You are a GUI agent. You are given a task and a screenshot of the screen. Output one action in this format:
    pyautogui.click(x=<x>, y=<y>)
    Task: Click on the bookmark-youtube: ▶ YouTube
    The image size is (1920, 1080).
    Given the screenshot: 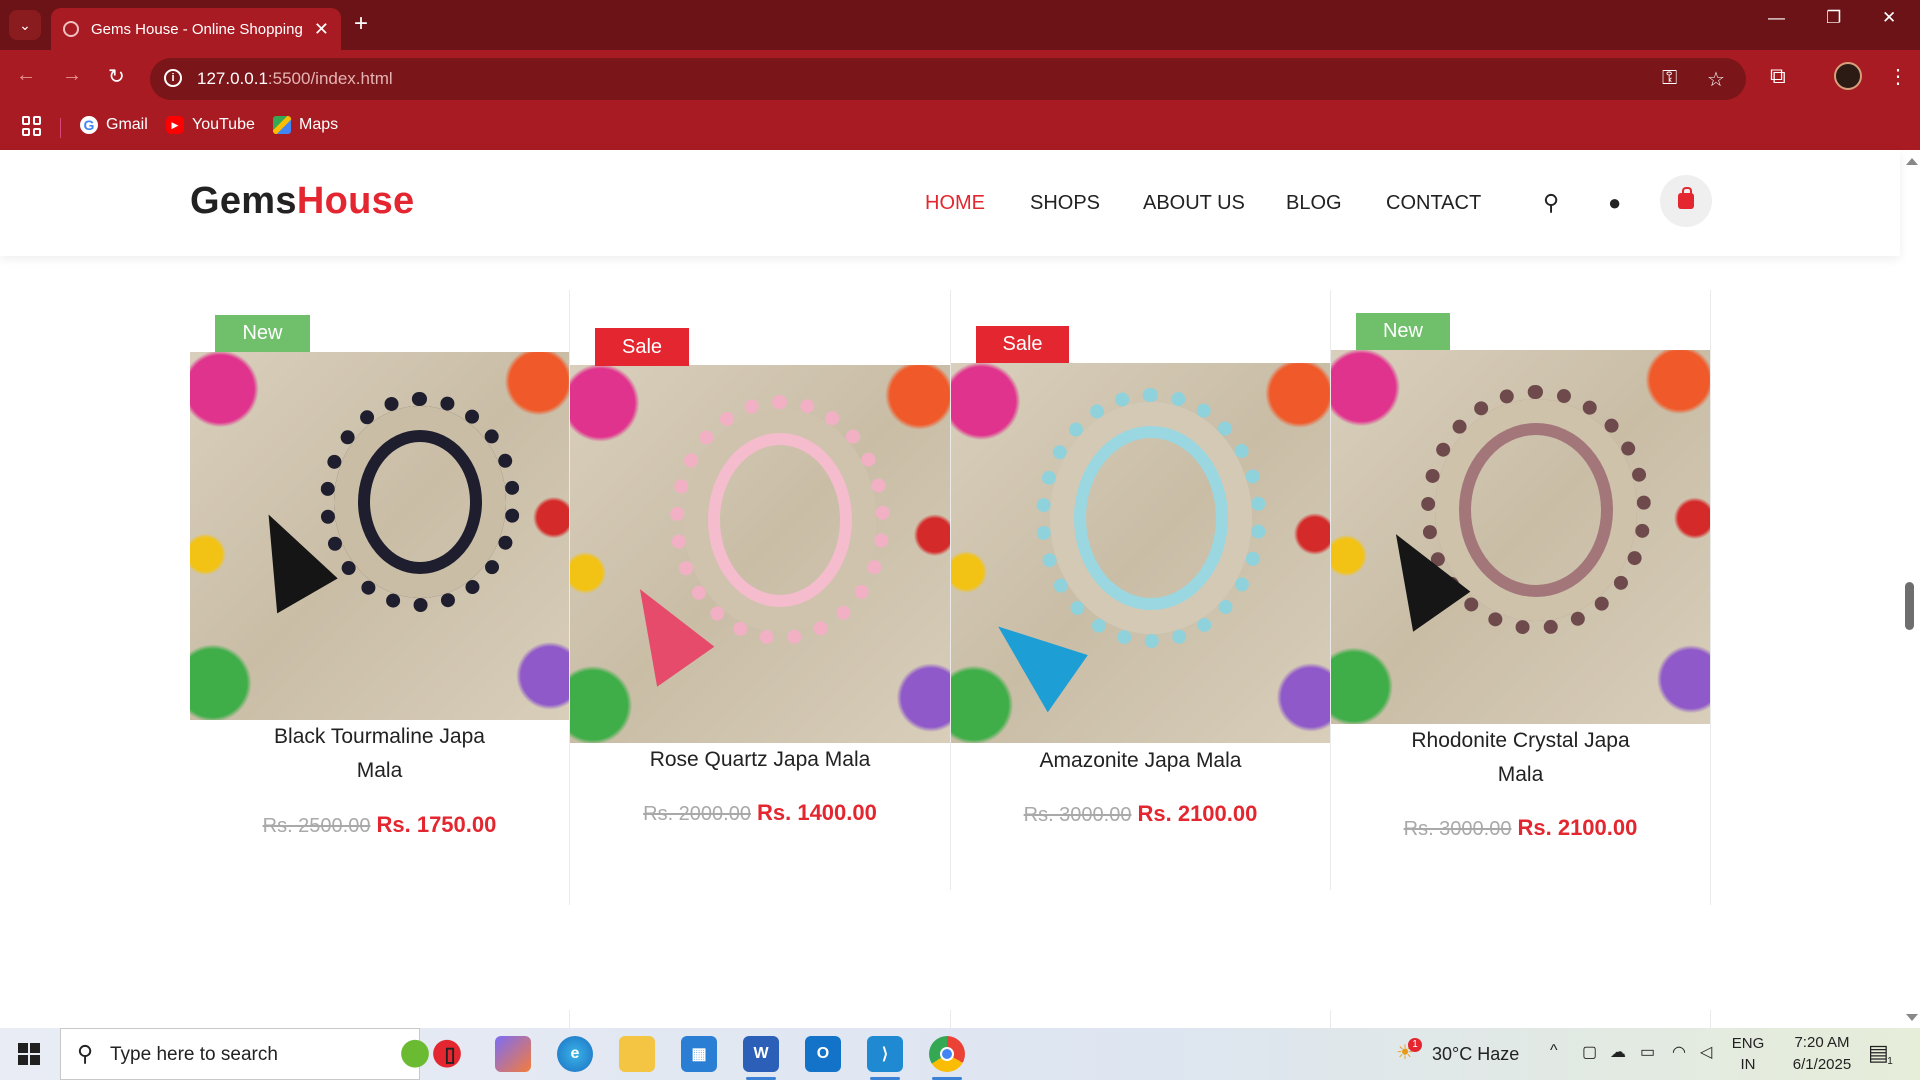 What is the action you would take?
    pyautogui.click(x=210, y=125)
    